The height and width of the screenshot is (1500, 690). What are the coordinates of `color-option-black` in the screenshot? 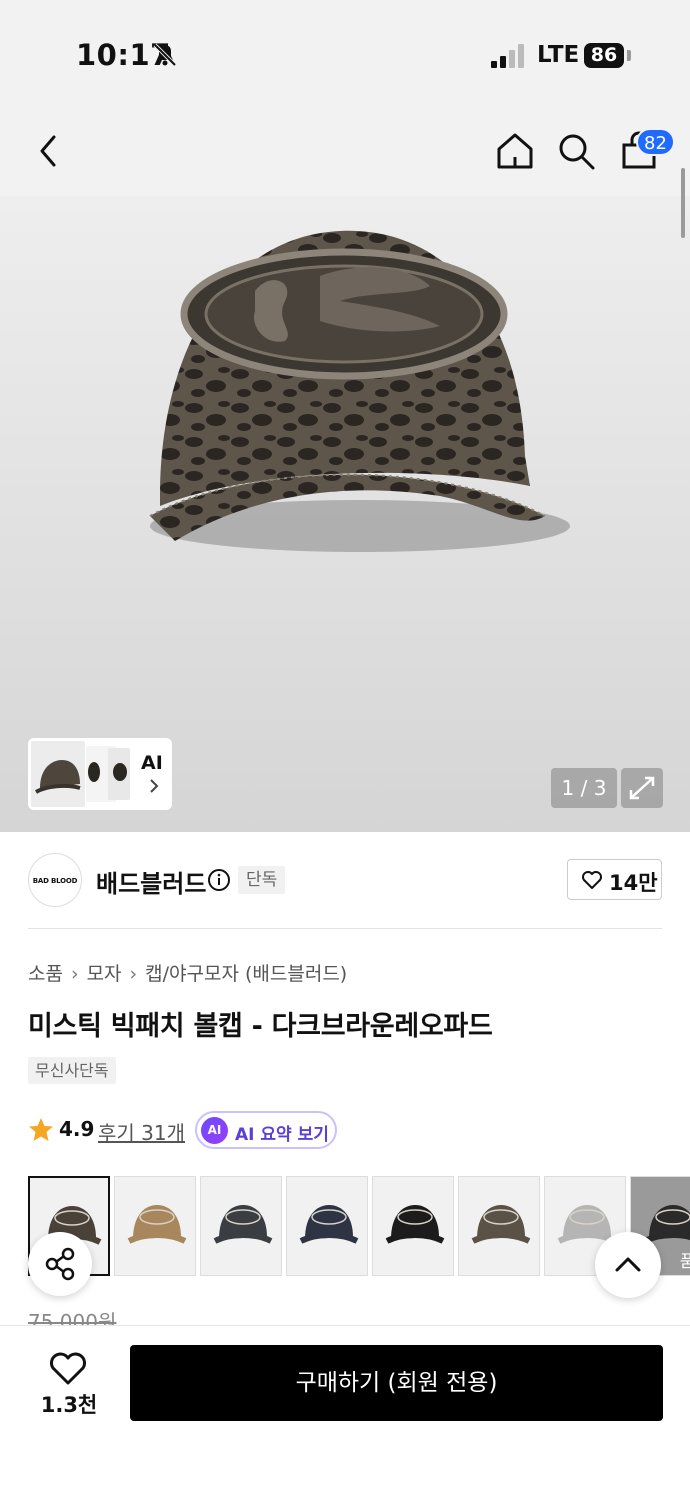 It's located at (413, 1226).